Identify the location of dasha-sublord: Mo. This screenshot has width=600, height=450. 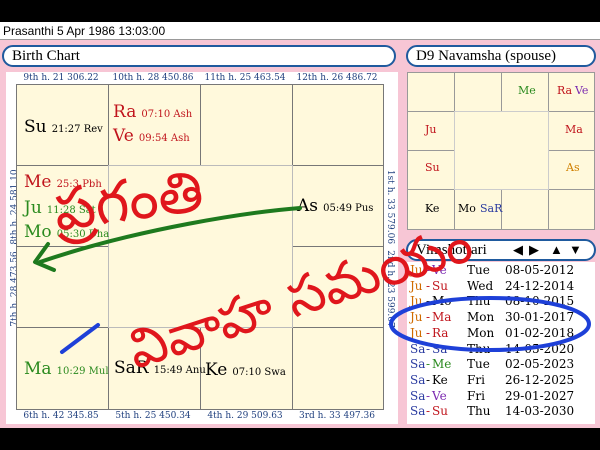
(442, 301).